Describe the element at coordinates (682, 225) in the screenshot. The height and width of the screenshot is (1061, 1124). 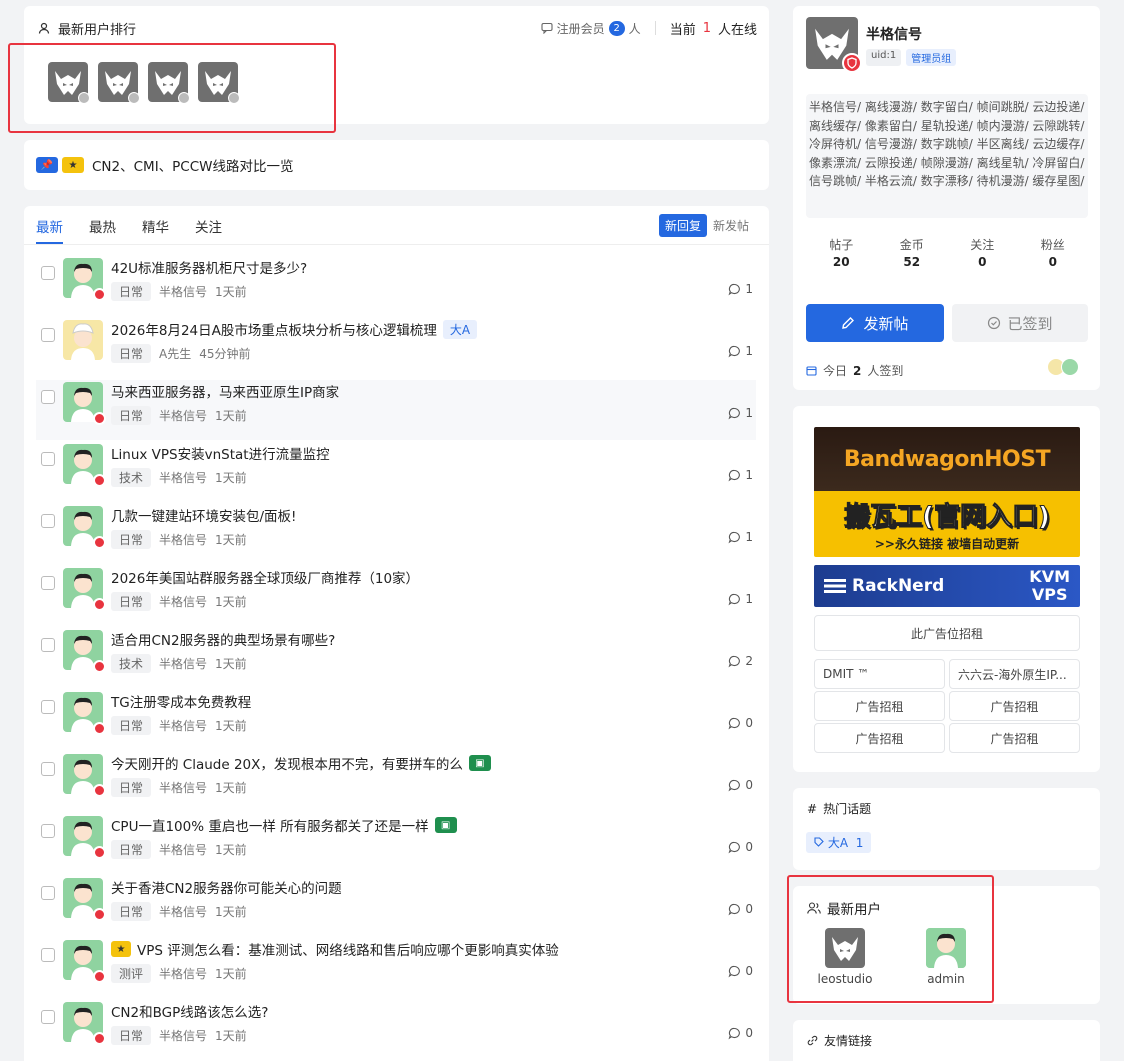
I see `sort-new-reply: 新回复` at that location.